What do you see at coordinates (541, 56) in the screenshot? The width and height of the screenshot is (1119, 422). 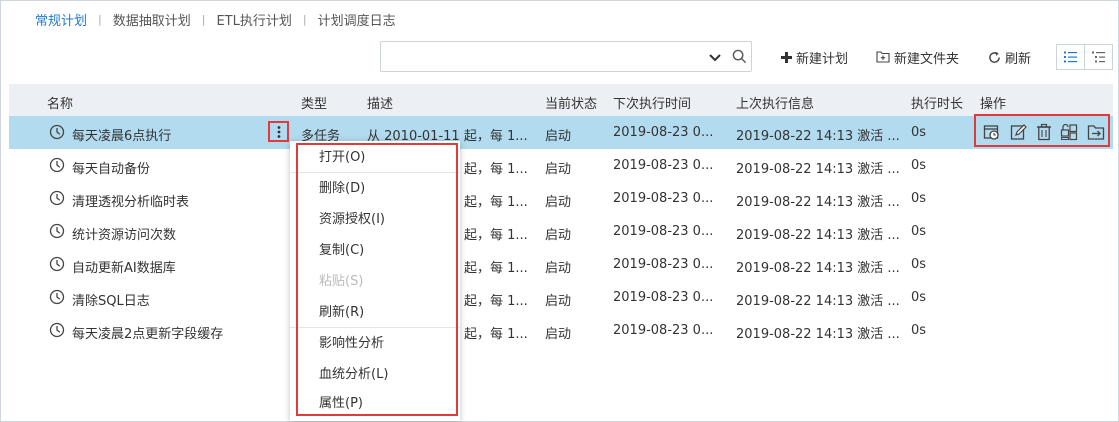 I see `search-input` at bounding box center [541, 56].